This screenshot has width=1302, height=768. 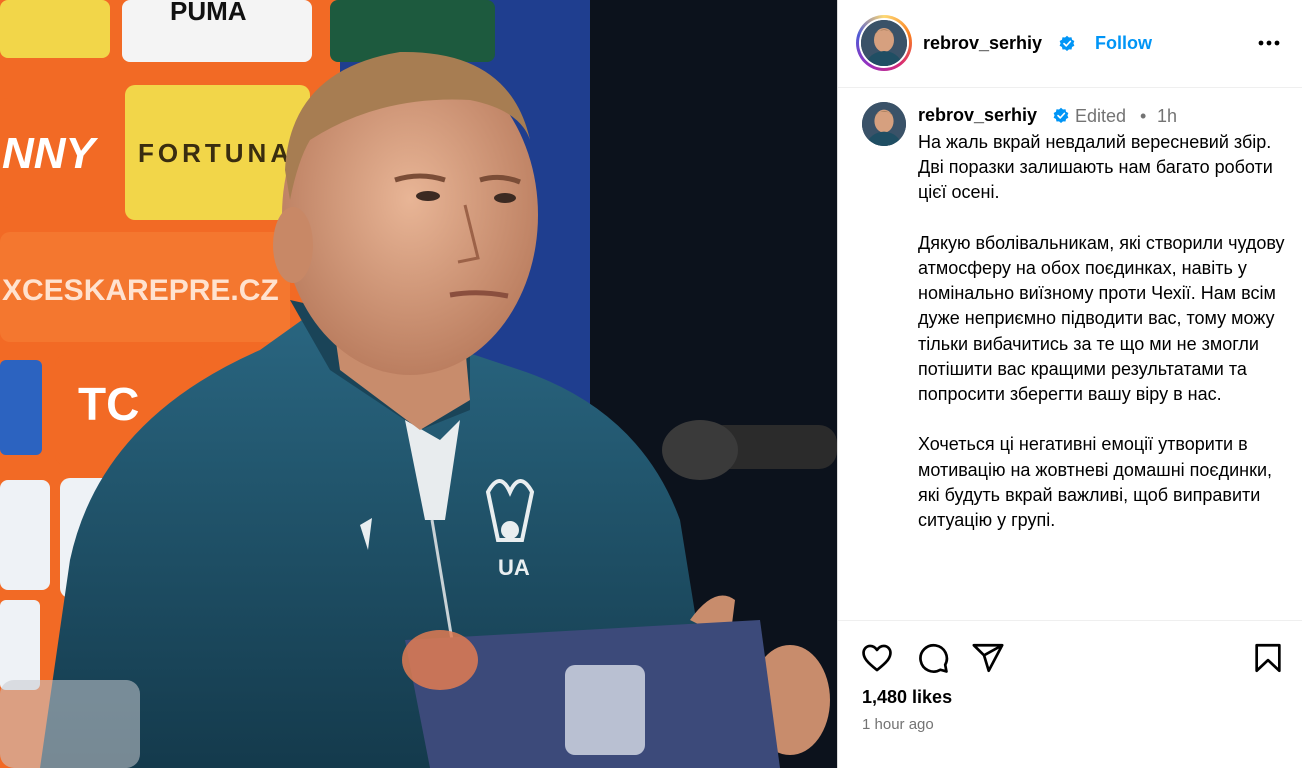 What do you see at coordinates (898, 724) in the screenshot?
I see `post-timestamp: 1 hour ago` at bounding box center [898, 724].